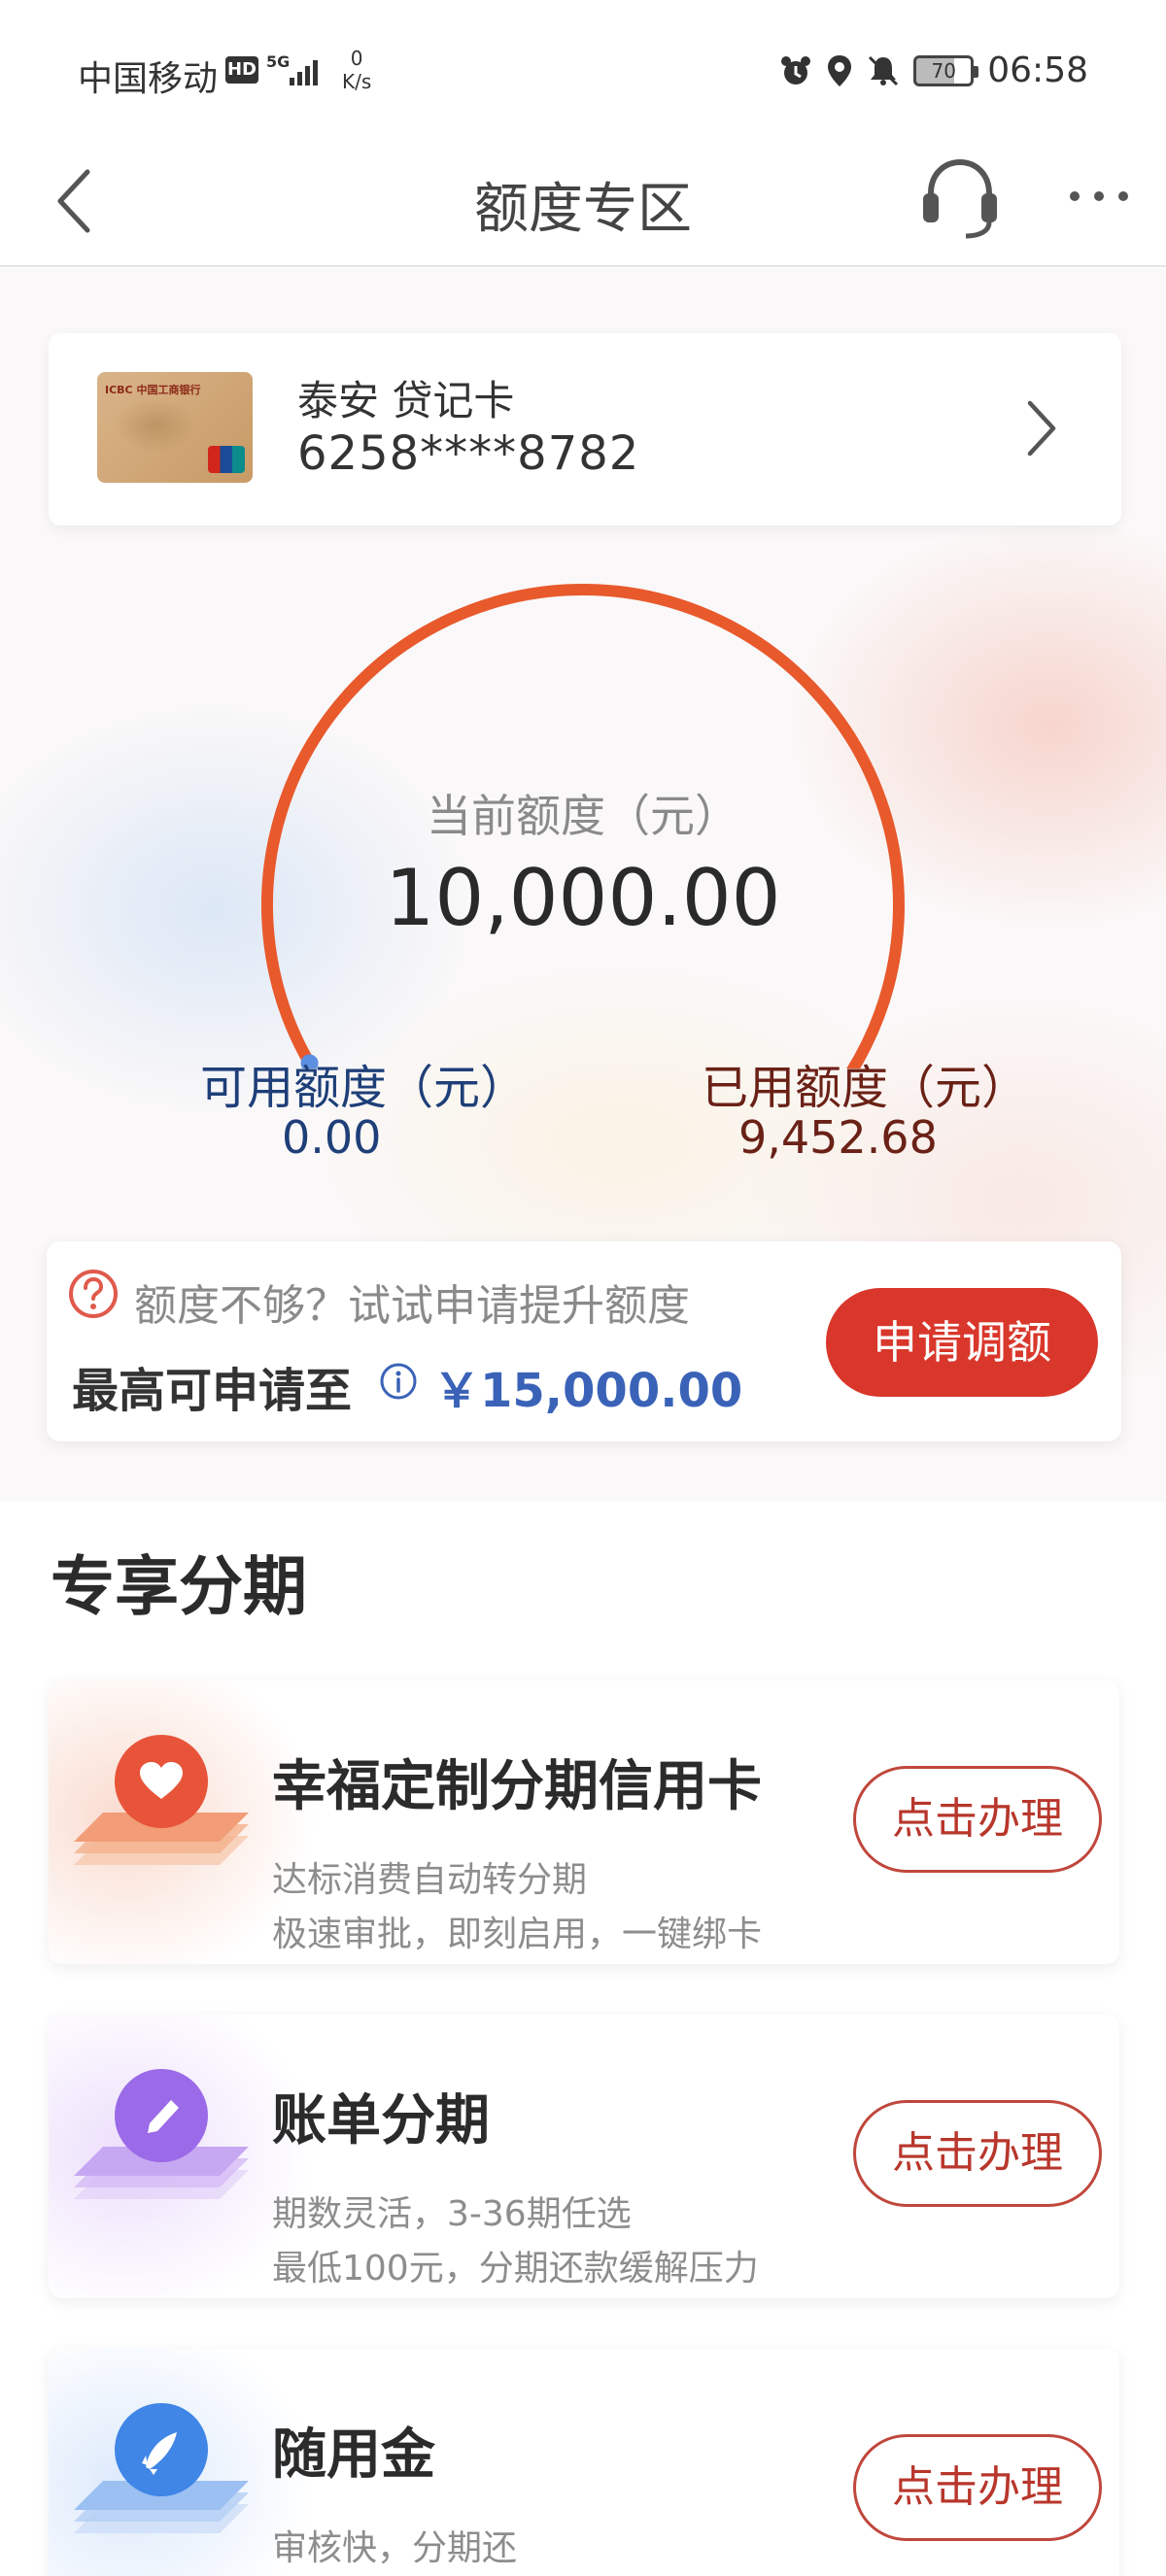  I want to click on status-bar: 中国移动 HD 5G 0 K/s 70 06:58, so click(583, 70).